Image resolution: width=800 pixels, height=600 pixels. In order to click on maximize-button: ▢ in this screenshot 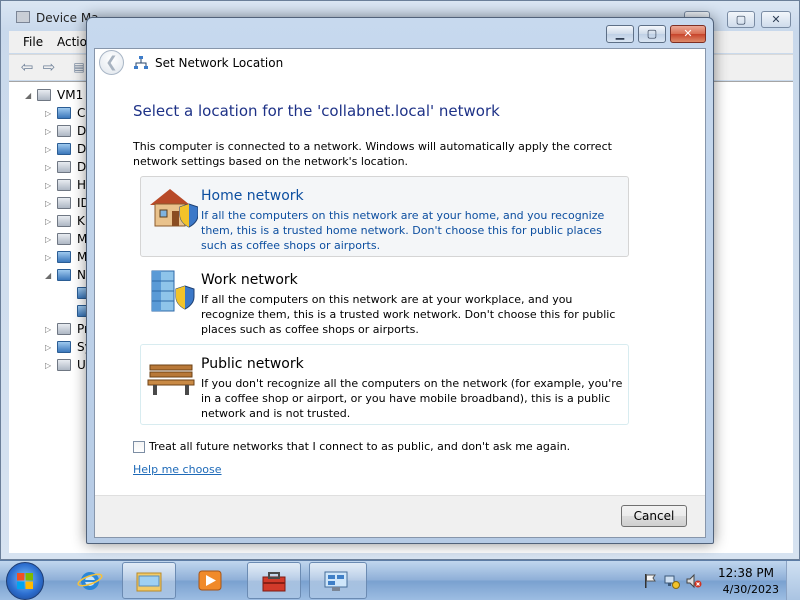, I will do `click(741, 19)`.